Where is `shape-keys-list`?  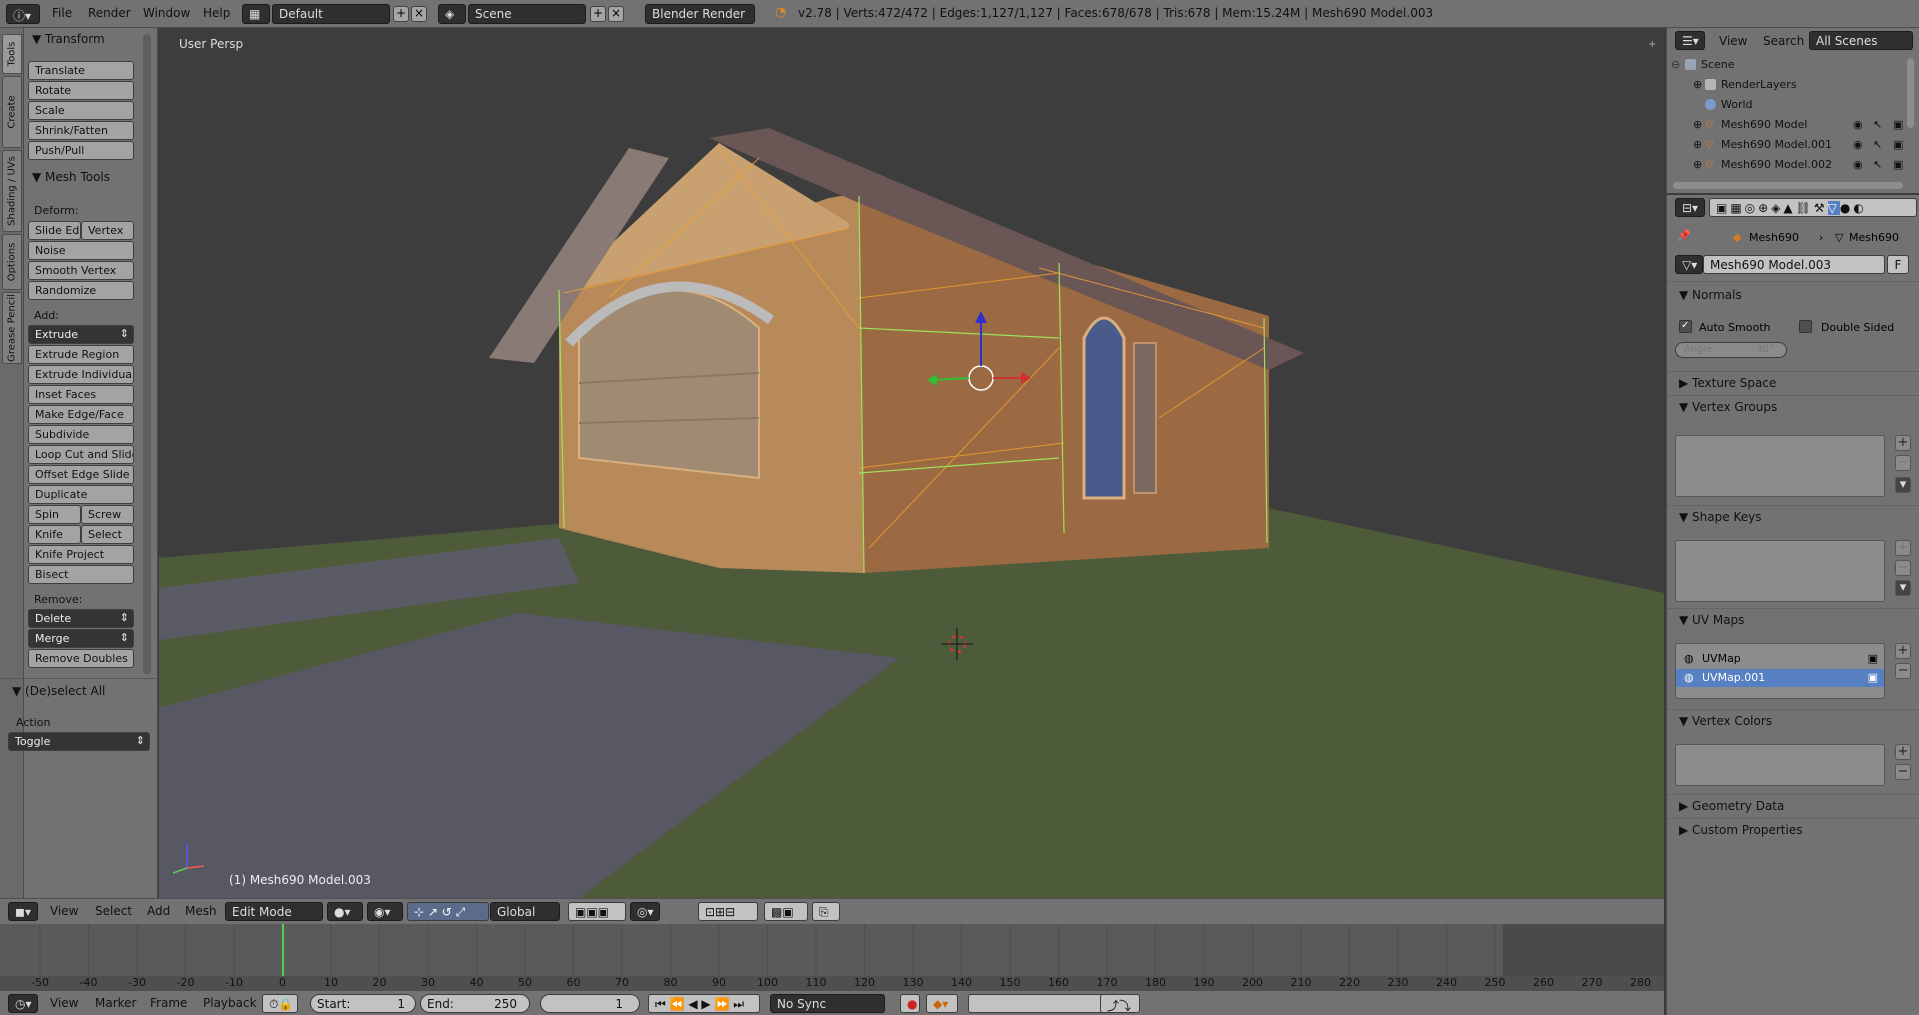 shape-keys-list is located at coordinates (1780, 571).